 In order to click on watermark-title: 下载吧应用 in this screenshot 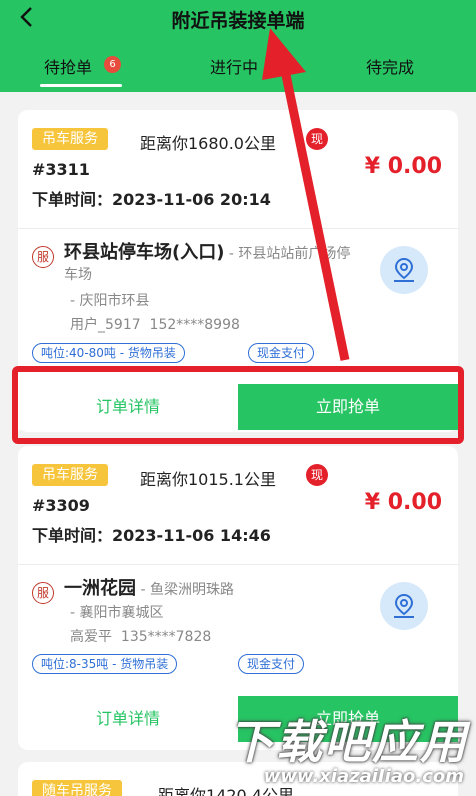, I will do `click(348, 742)`.